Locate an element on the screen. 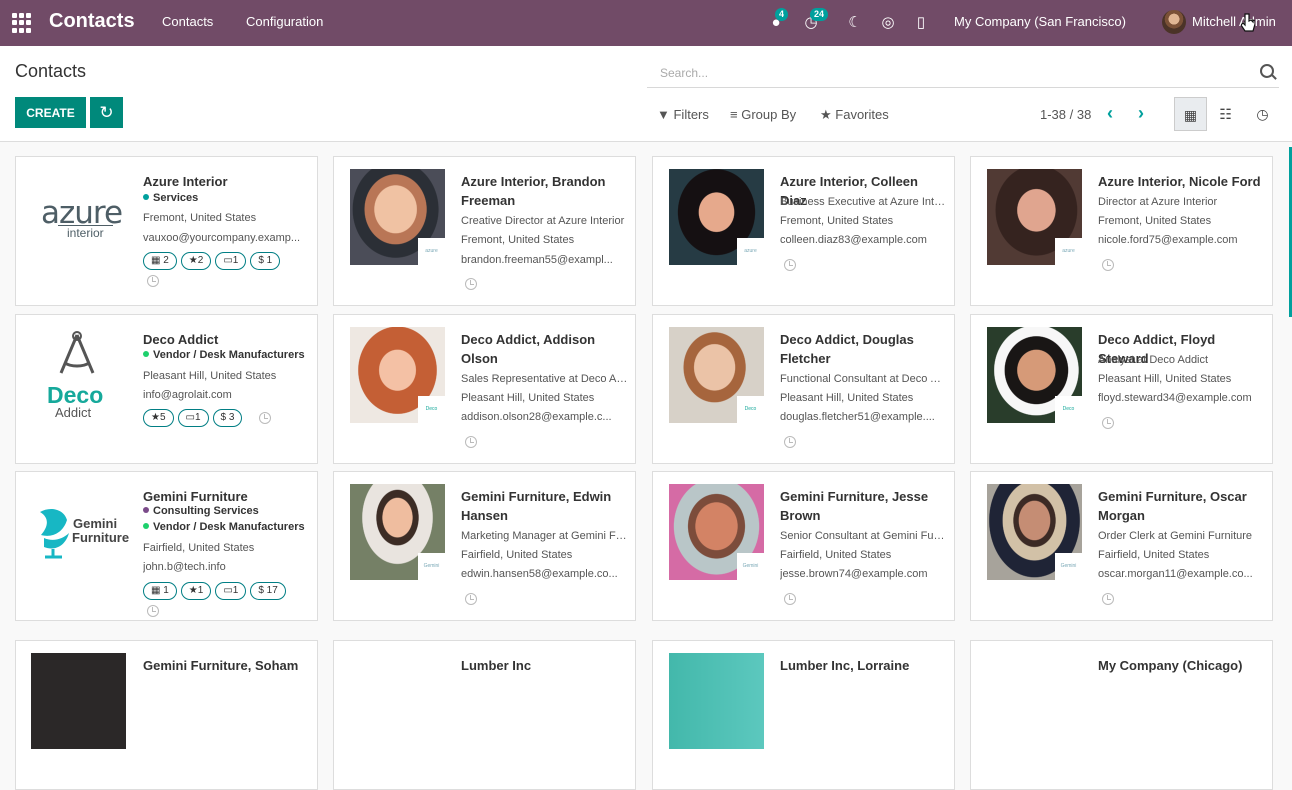  activities-icon: ◷ 24 is located at coordinates (815, 20).